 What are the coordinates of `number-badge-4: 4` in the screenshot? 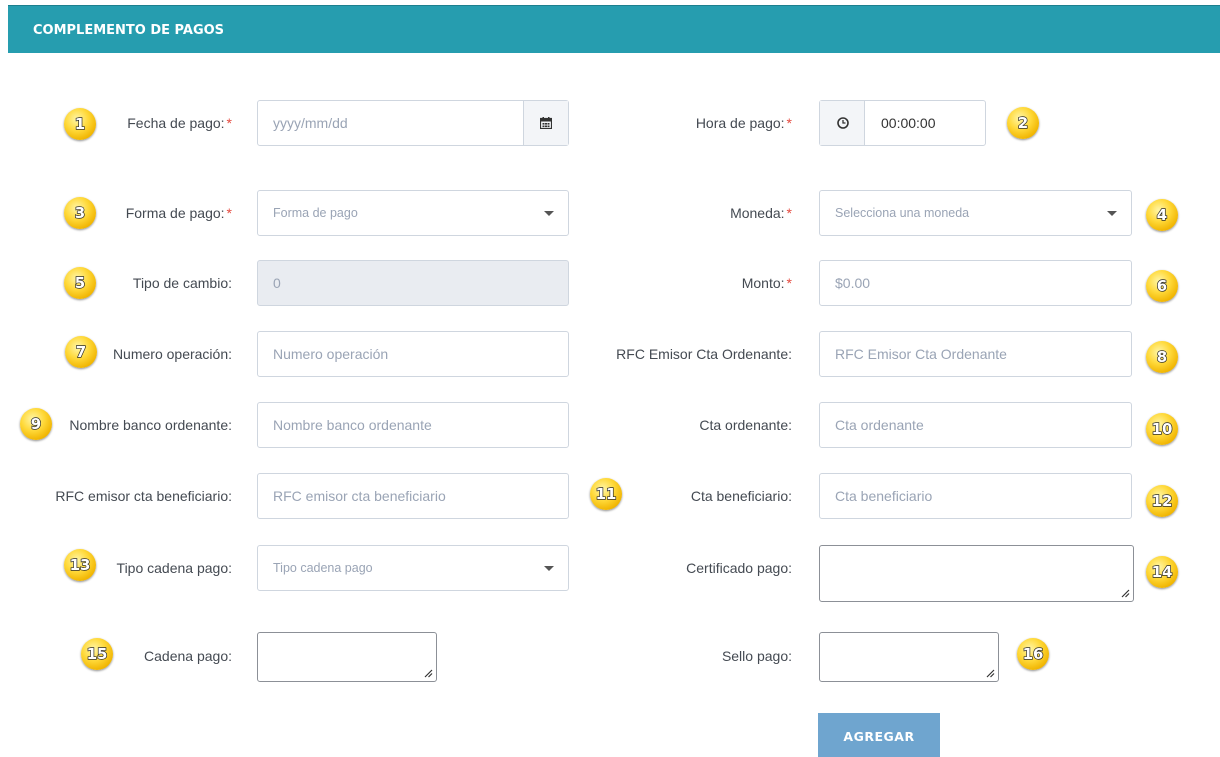 It's located at (1162, 215).